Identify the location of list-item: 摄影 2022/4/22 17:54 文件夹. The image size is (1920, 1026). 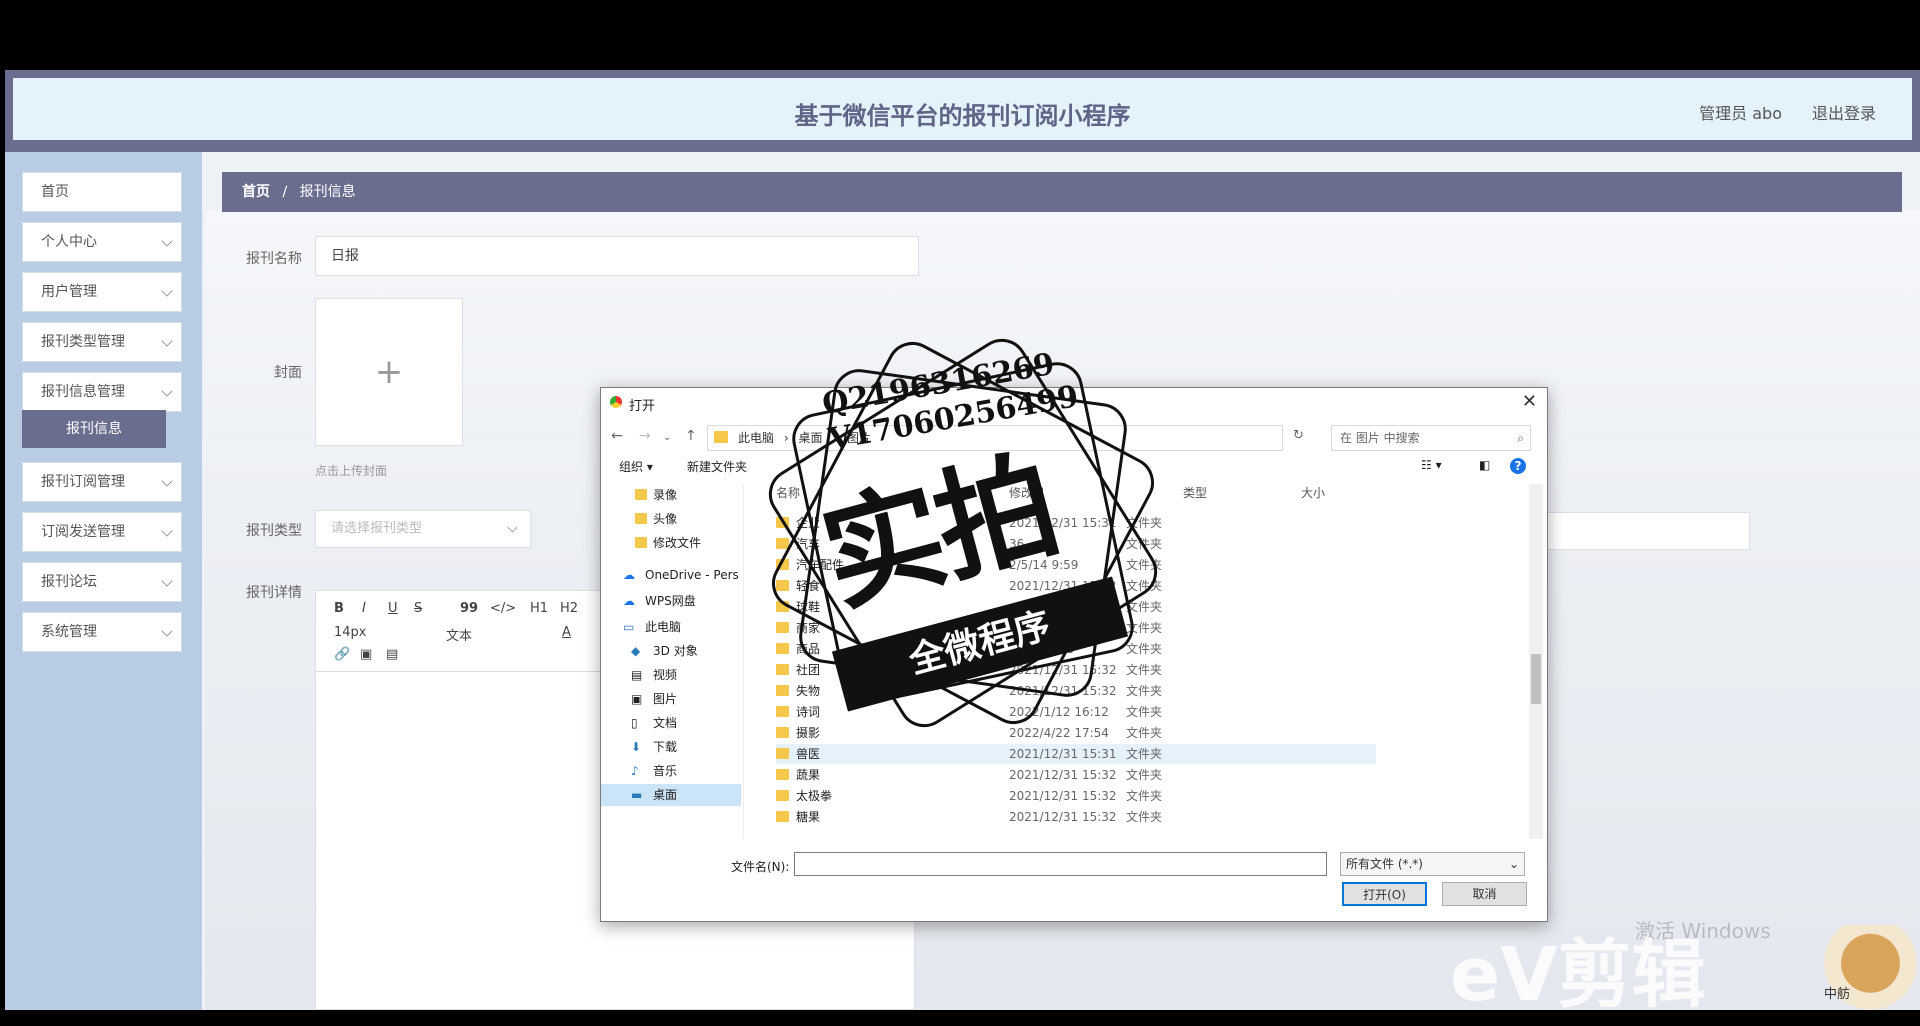
(1076, 733).